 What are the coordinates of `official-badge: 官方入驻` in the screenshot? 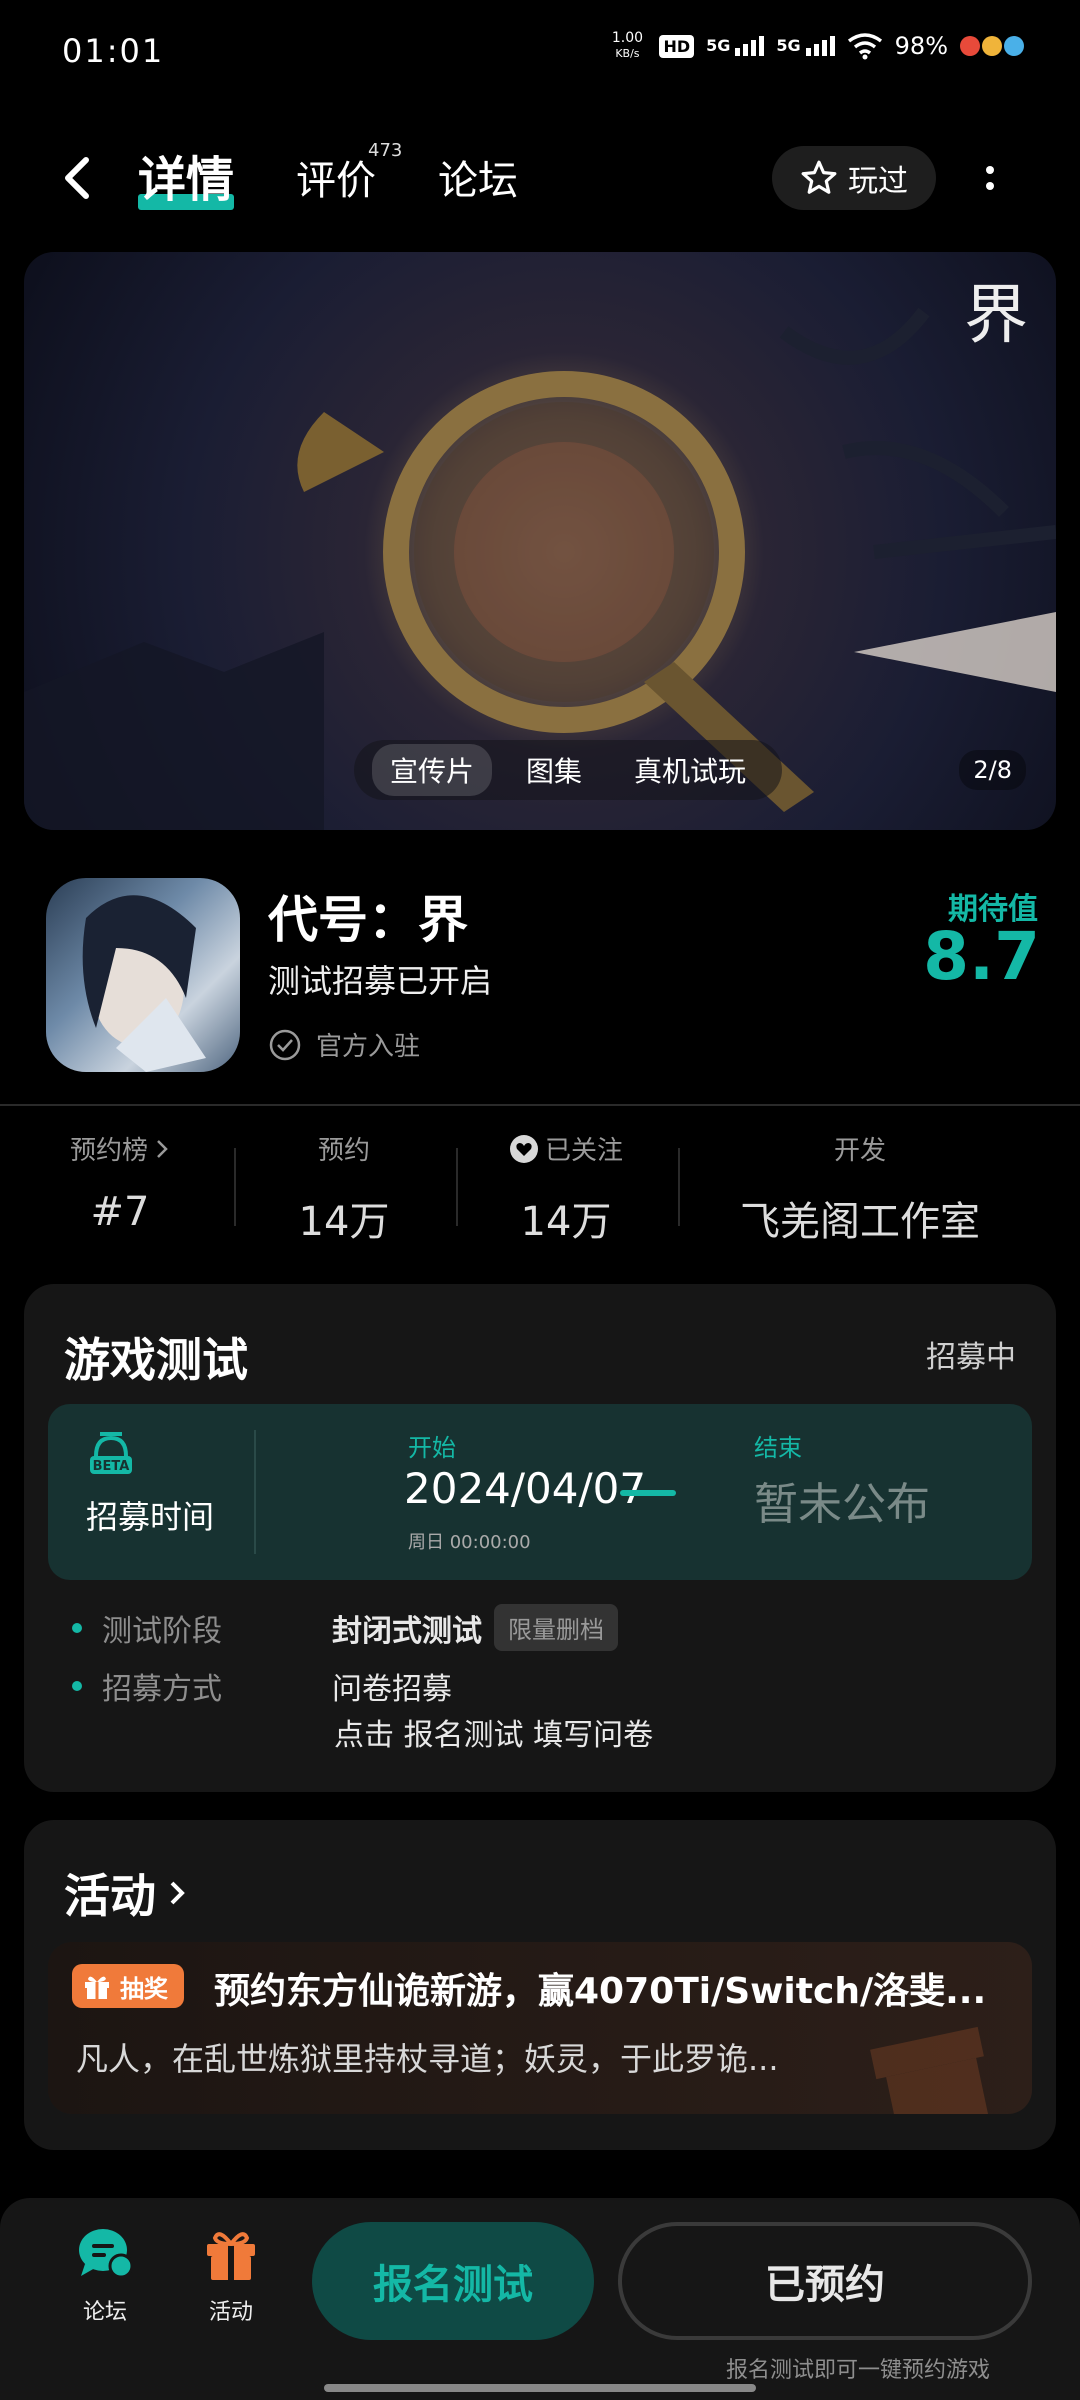 It's located at (344, 1044).